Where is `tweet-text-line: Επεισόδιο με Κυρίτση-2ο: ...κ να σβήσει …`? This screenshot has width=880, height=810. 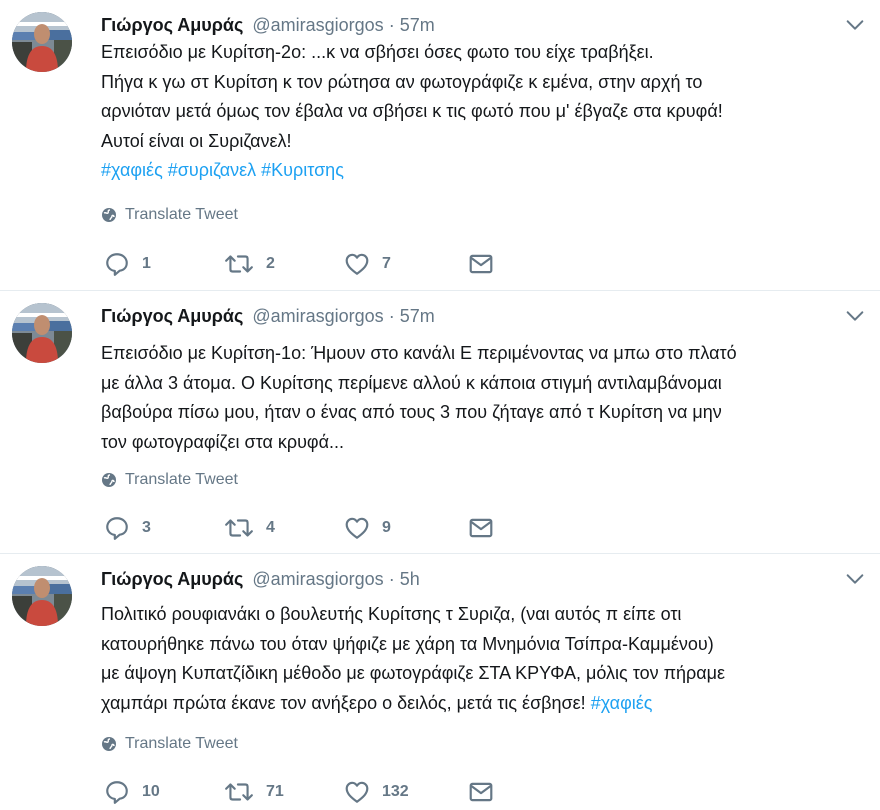
tweet-text-line: Επεισόδιο με Κυρίτση-2ο: ...κ να σβήσει … is located at coordinates (377, 52).